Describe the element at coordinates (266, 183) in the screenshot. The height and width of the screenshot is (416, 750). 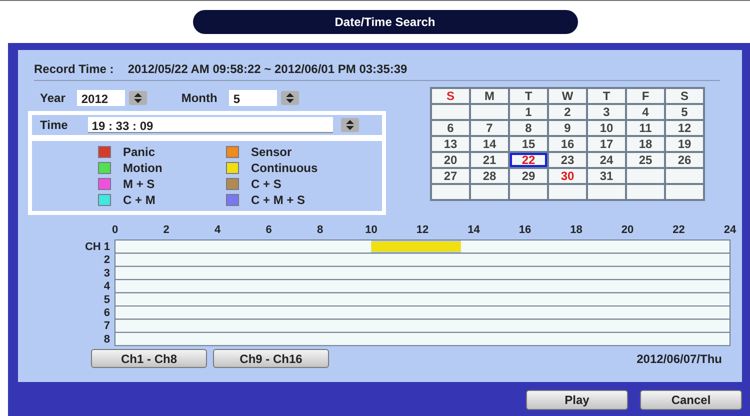
I see `legend-label: C + S` at that location.